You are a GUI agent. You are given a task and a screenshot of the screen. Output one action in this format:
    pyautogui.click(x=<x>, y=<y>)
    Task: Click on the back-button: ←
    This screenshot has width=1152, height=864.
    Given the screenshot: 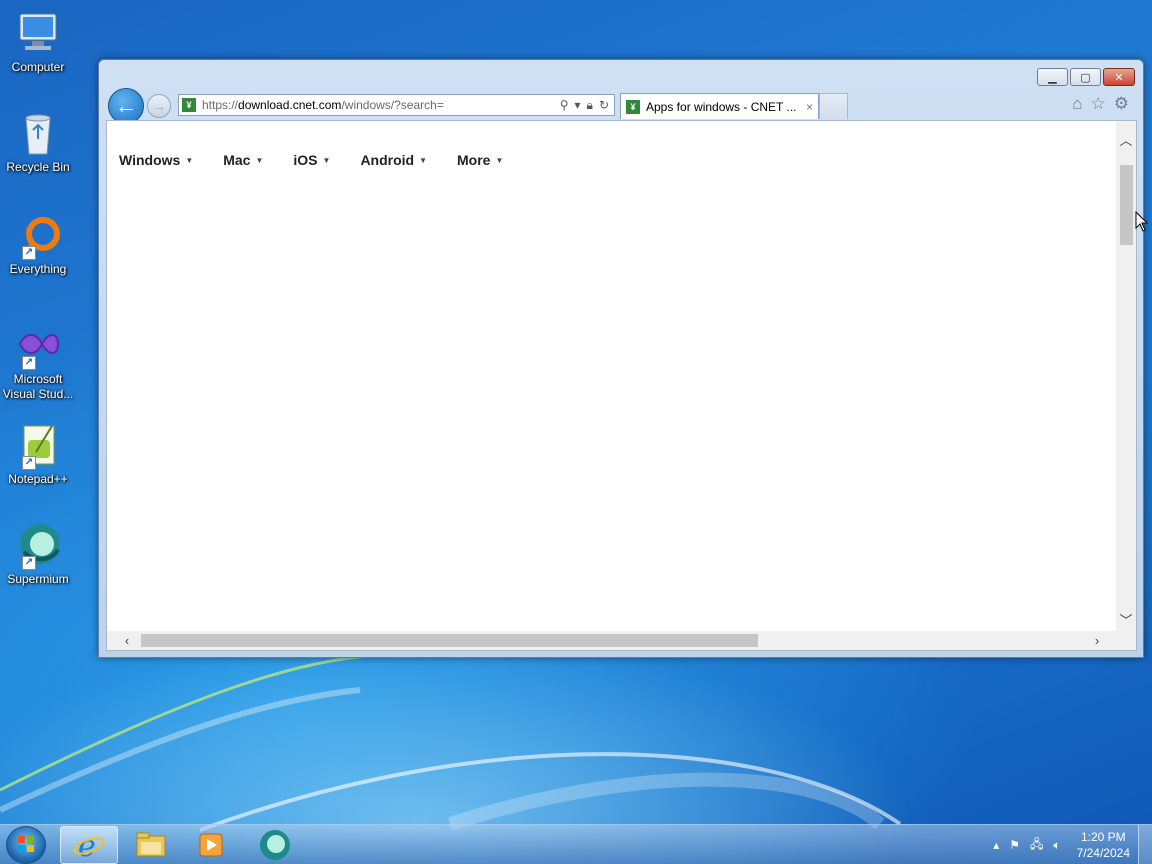 What is the action you would take?
    pyautogui.click(x=126, y=106)
    